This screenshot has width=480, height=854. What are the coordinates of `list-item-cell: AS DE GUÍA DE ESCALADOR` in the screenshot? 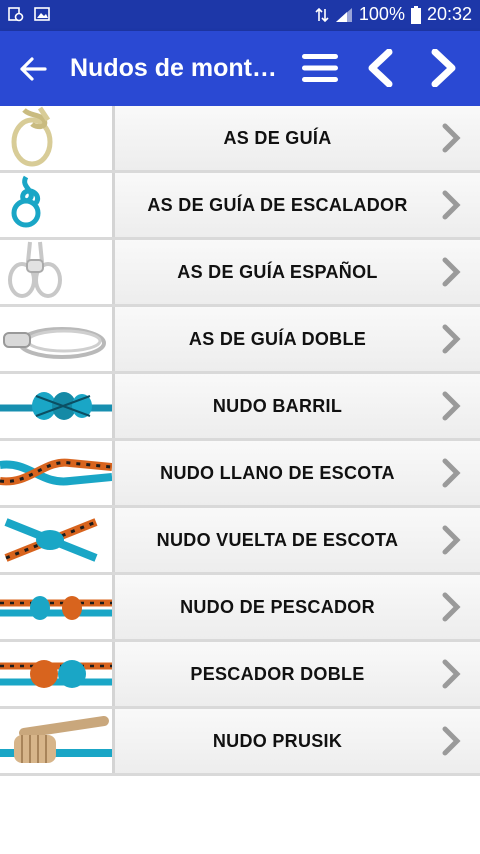 It's located at (297, 205).